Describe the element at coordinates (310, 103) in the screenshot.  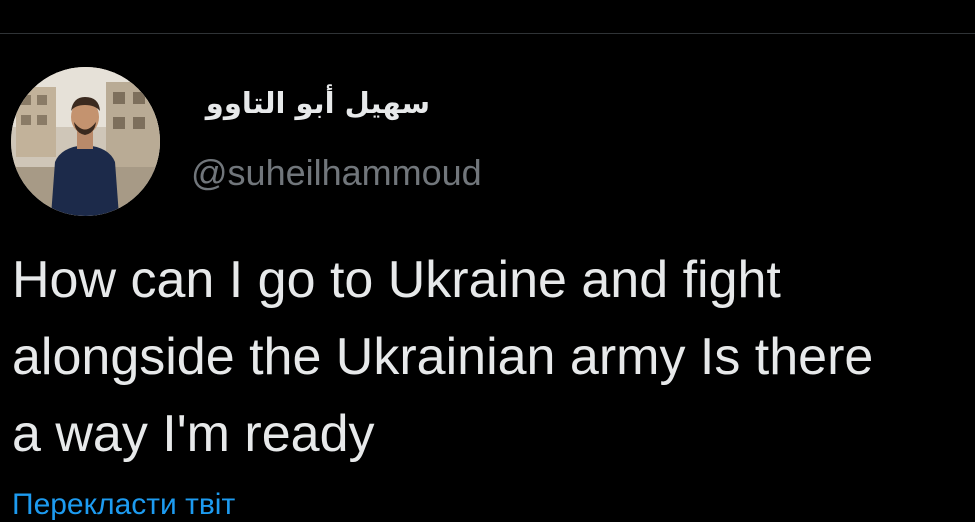
I see `display-name: سهيل أبو التاوو` at that location.